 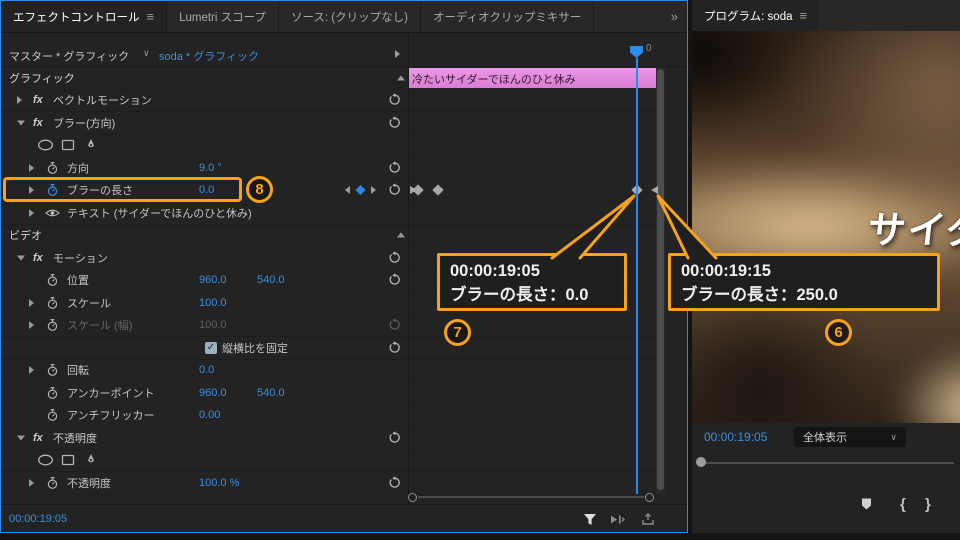 What do you see at coordinates (52, 213) in the screenshot?
I see `visibility-eye-icon` at bounding box center [52, 213].